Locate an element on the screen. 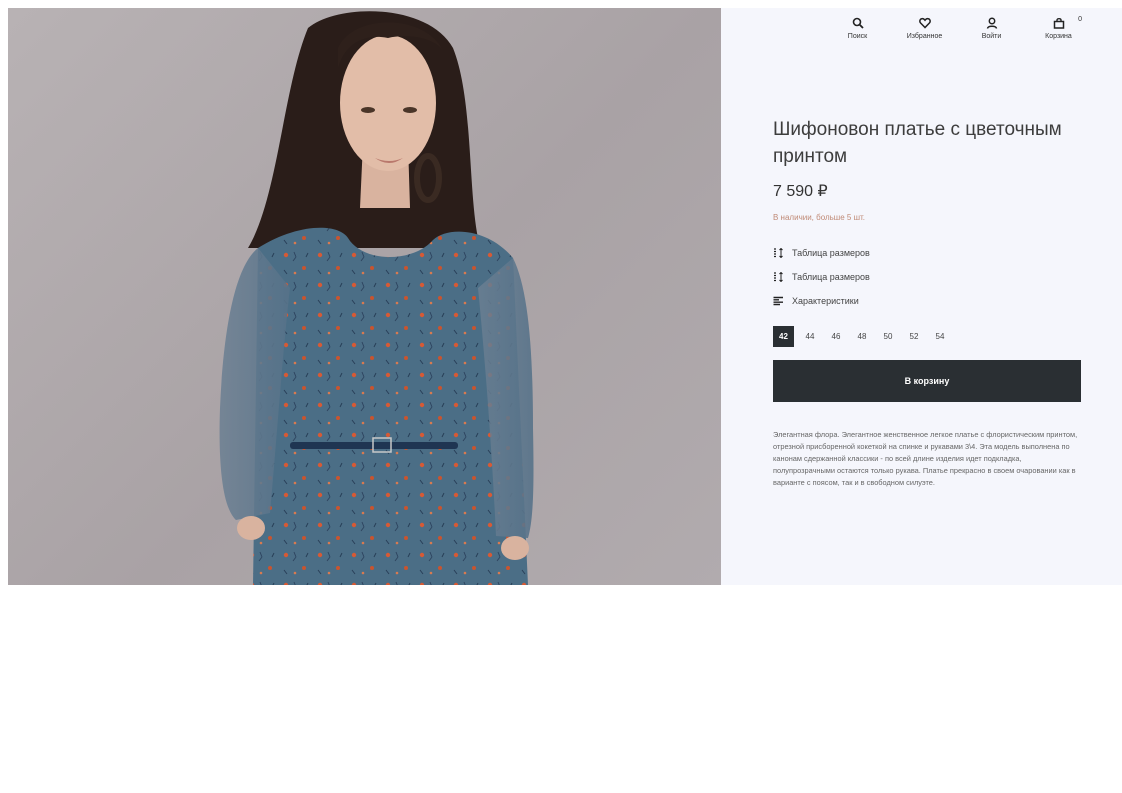 The image size is (1122, 793). product-price: 7 590 ₽ is located at coordinates (800, 191).